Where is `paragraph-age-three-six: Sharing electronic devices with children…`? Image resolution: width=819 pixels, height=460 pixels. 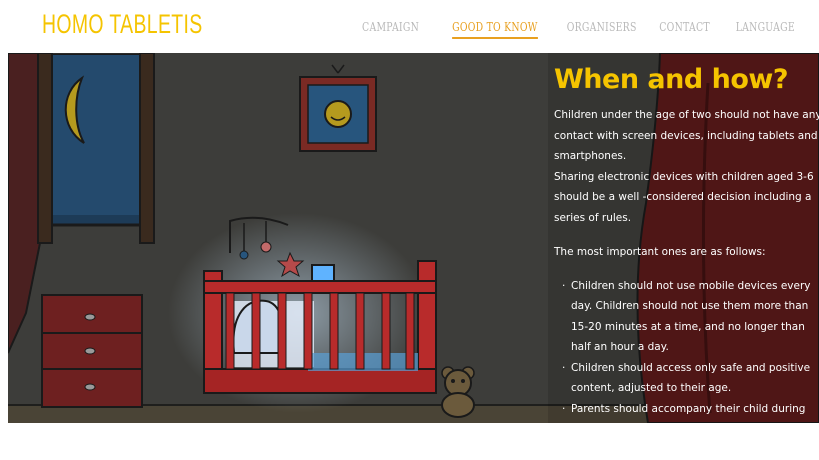 paragraph-age-three-six: Sharing electronic devices with children… is located at coordinates (686, 198).